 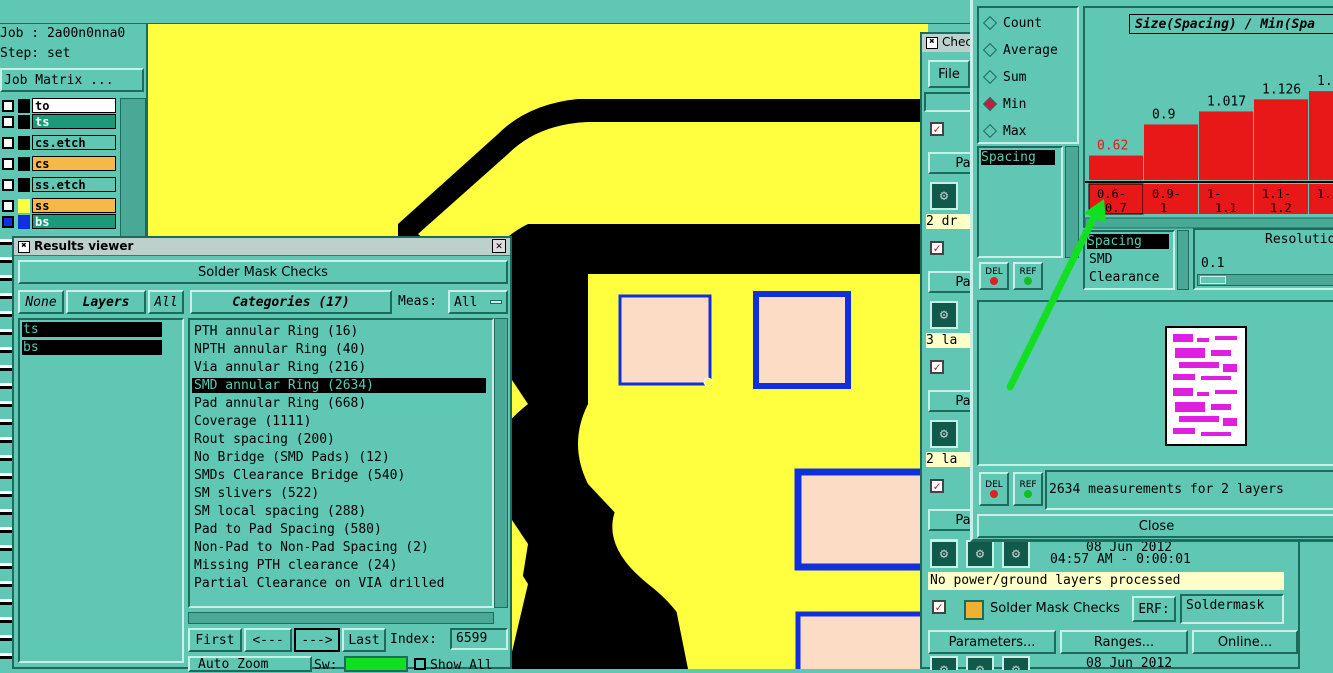 I want to click on layer-item-bs: bs, so click(x=92, y=347).